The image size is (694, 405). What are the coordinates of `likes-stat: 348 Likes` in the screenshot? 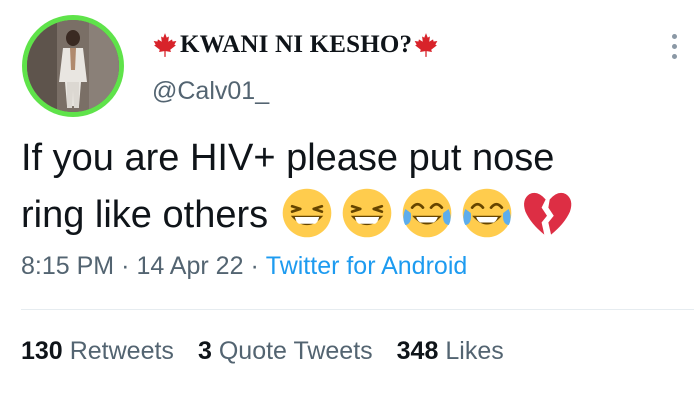 It's located at (450, 351).